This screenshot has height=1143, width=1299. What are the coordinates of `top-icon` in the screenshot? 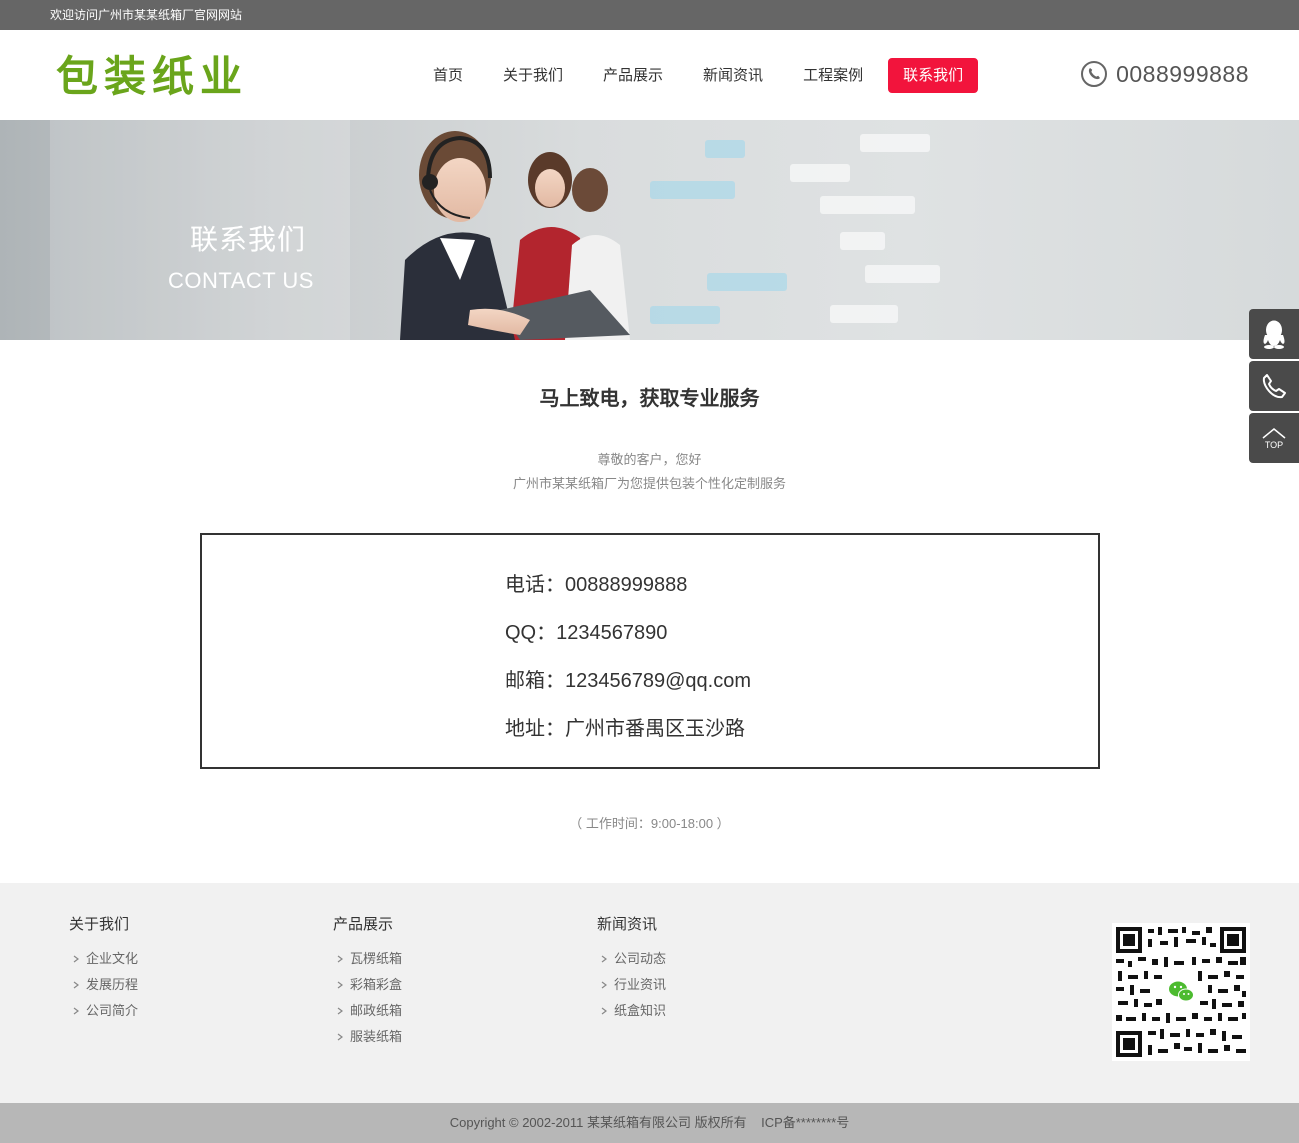 It's located at (1274, 433).